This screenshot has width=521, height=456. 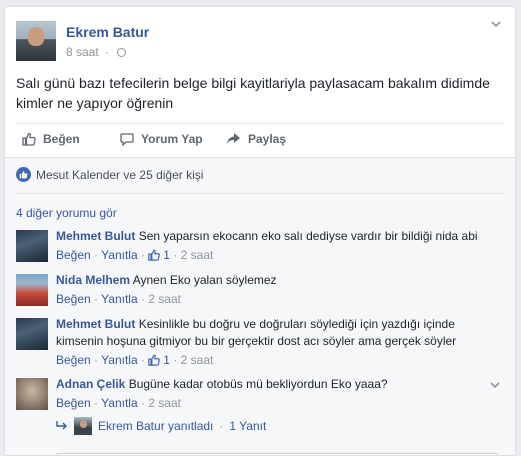 I want to click on author-avatar, so click(x=36, y=41).